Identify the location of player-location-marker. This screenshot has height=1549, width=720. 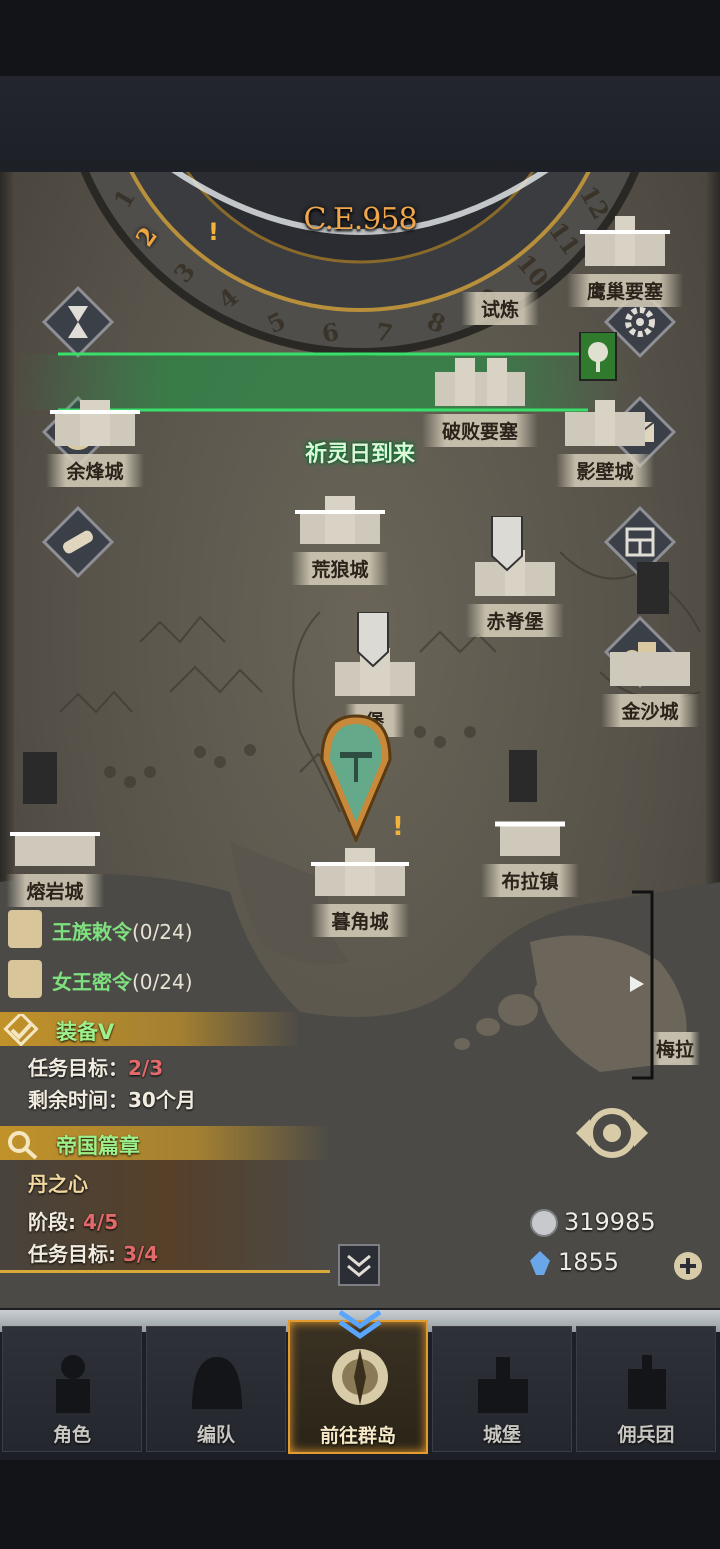
(356, 777).